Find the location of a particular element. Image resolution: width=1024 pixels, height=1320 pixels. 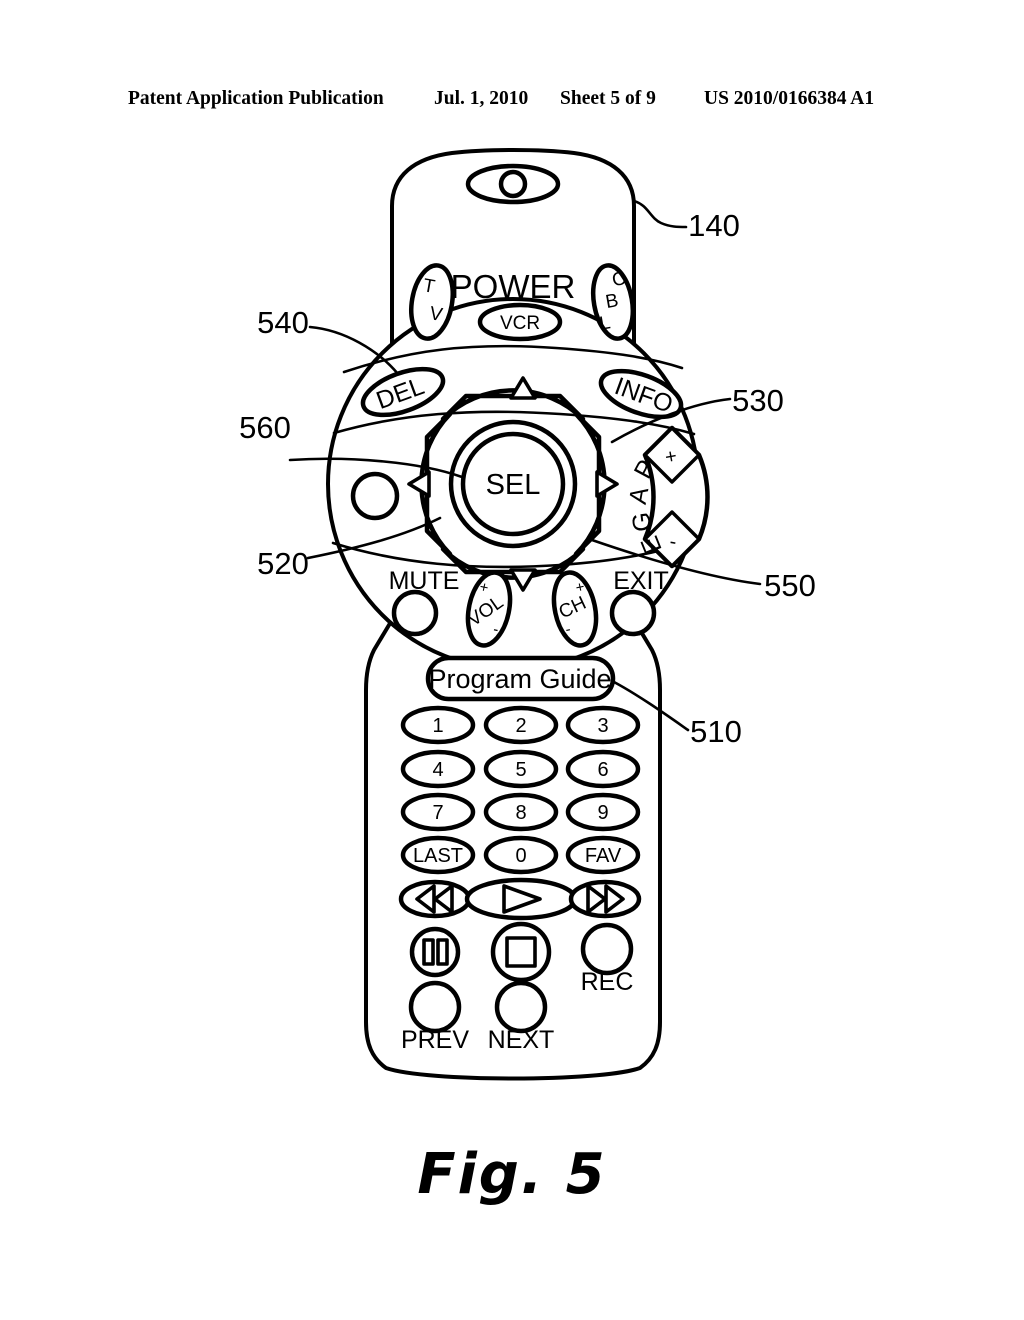

reference-numeral-530: 530 is located at coordinates (758, 400).